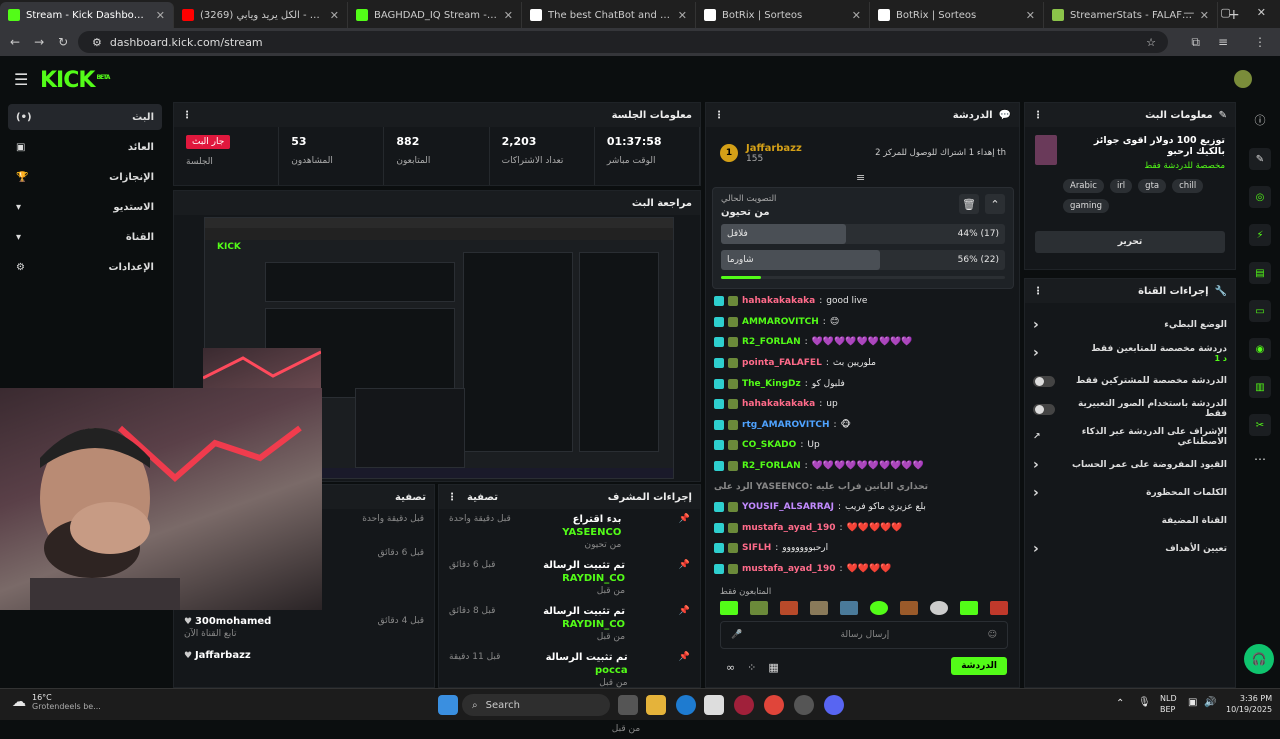 The width and height of the screenshot is (1280, 739). I want to click on taskbar-search: ⌕ Search, so click(536, 705).